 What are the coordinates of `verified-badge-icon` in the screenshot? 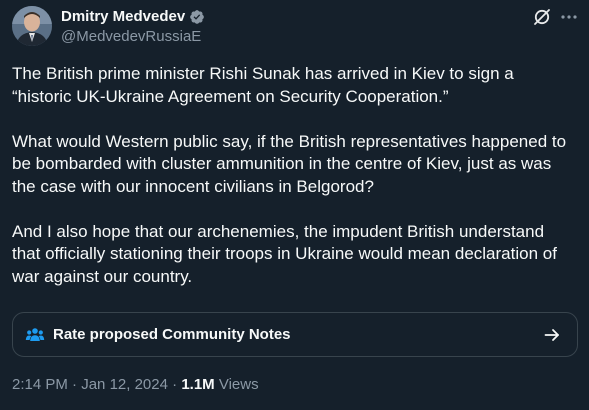 It's located at (197, 17).